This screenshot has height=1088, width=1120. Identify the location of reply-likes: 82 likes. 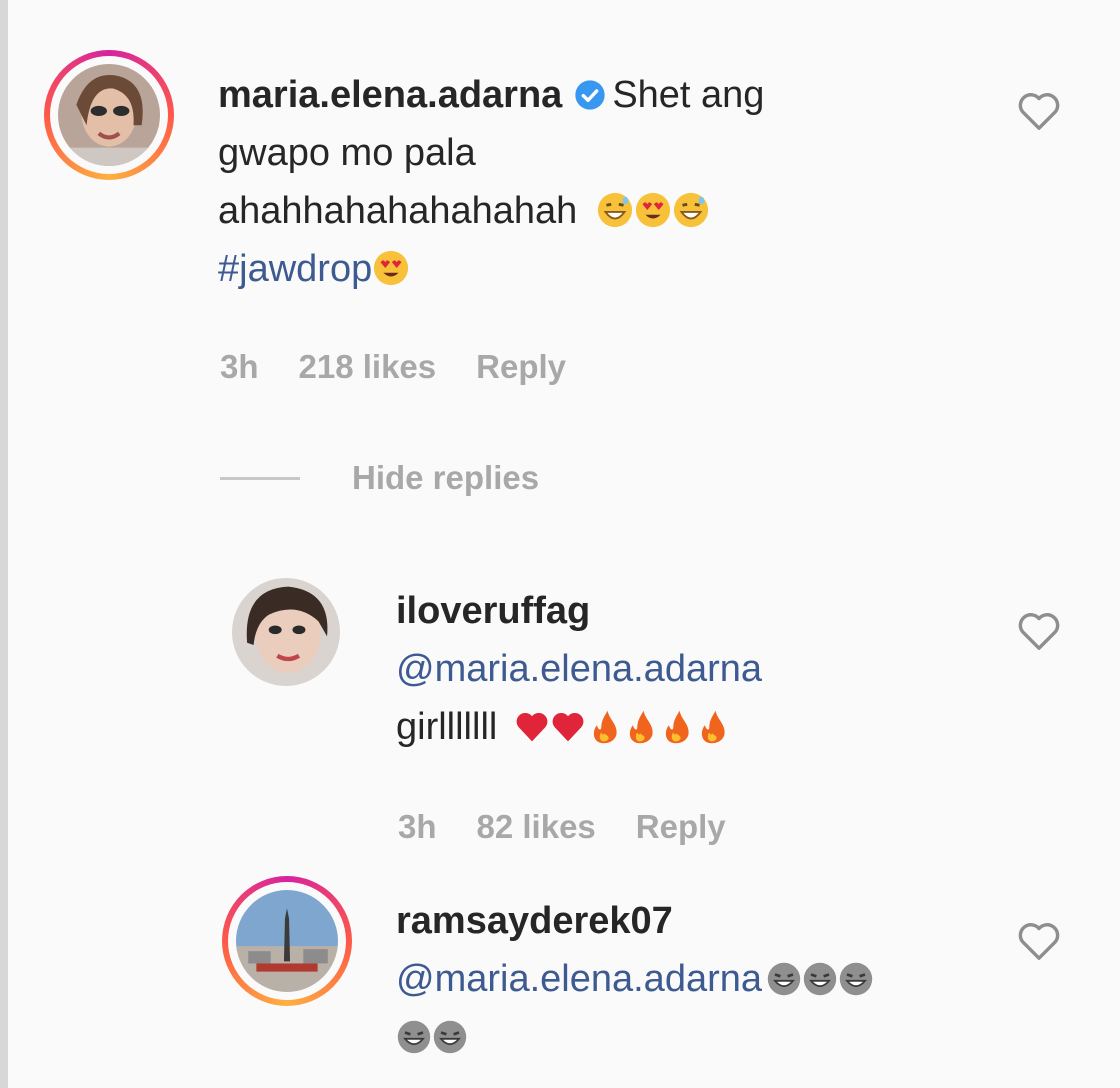
(536, 826).